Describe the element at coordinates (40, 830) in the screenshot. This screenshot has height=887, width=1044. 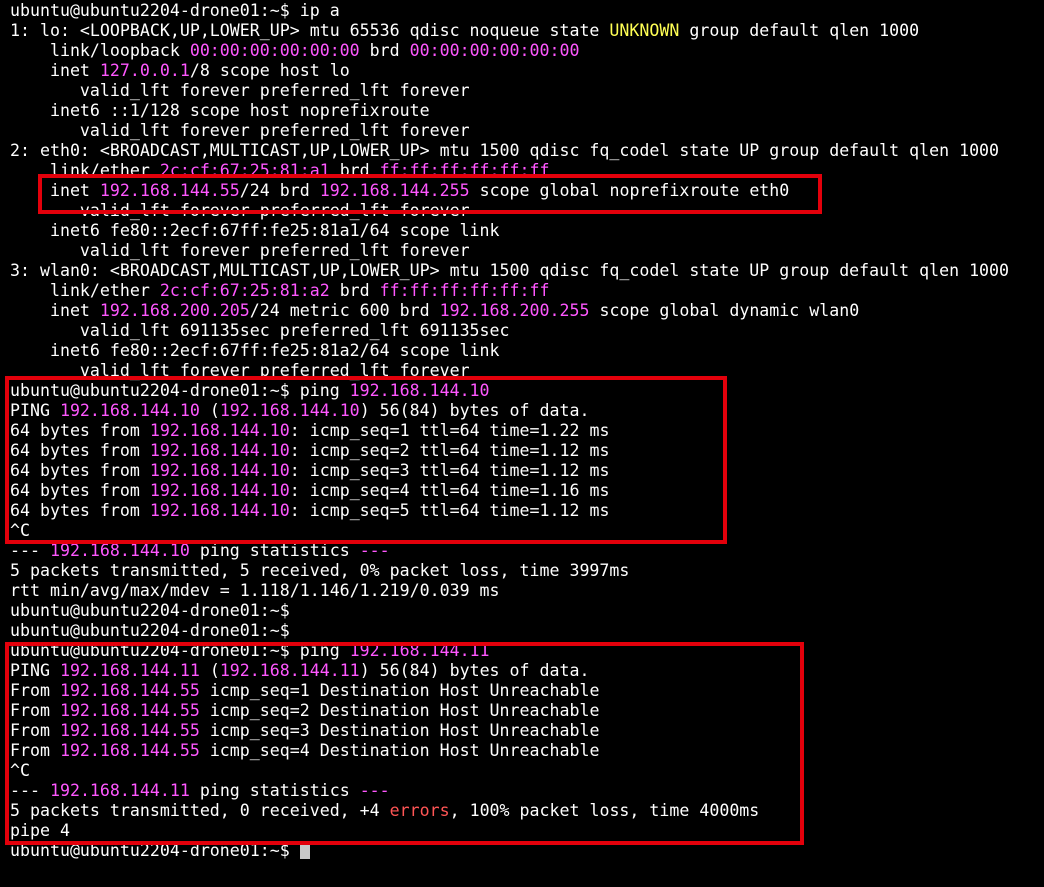
I see `terminal-text-segment: pipe 4` at that location.